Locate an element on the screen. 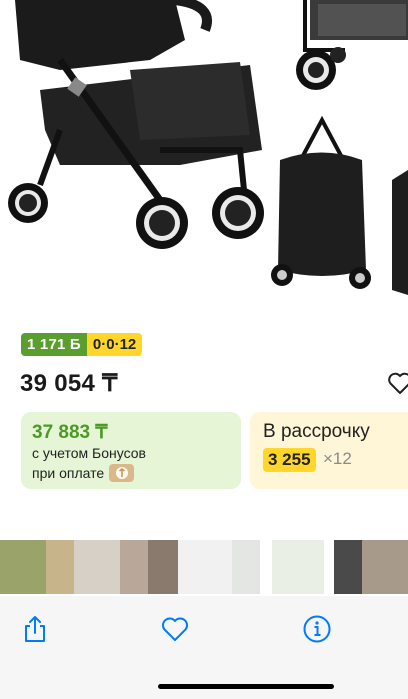 This screenshot has width=408, height=699. promo-badges: 1 171 Б 0·0·12 is located at coordinates (82, 344).